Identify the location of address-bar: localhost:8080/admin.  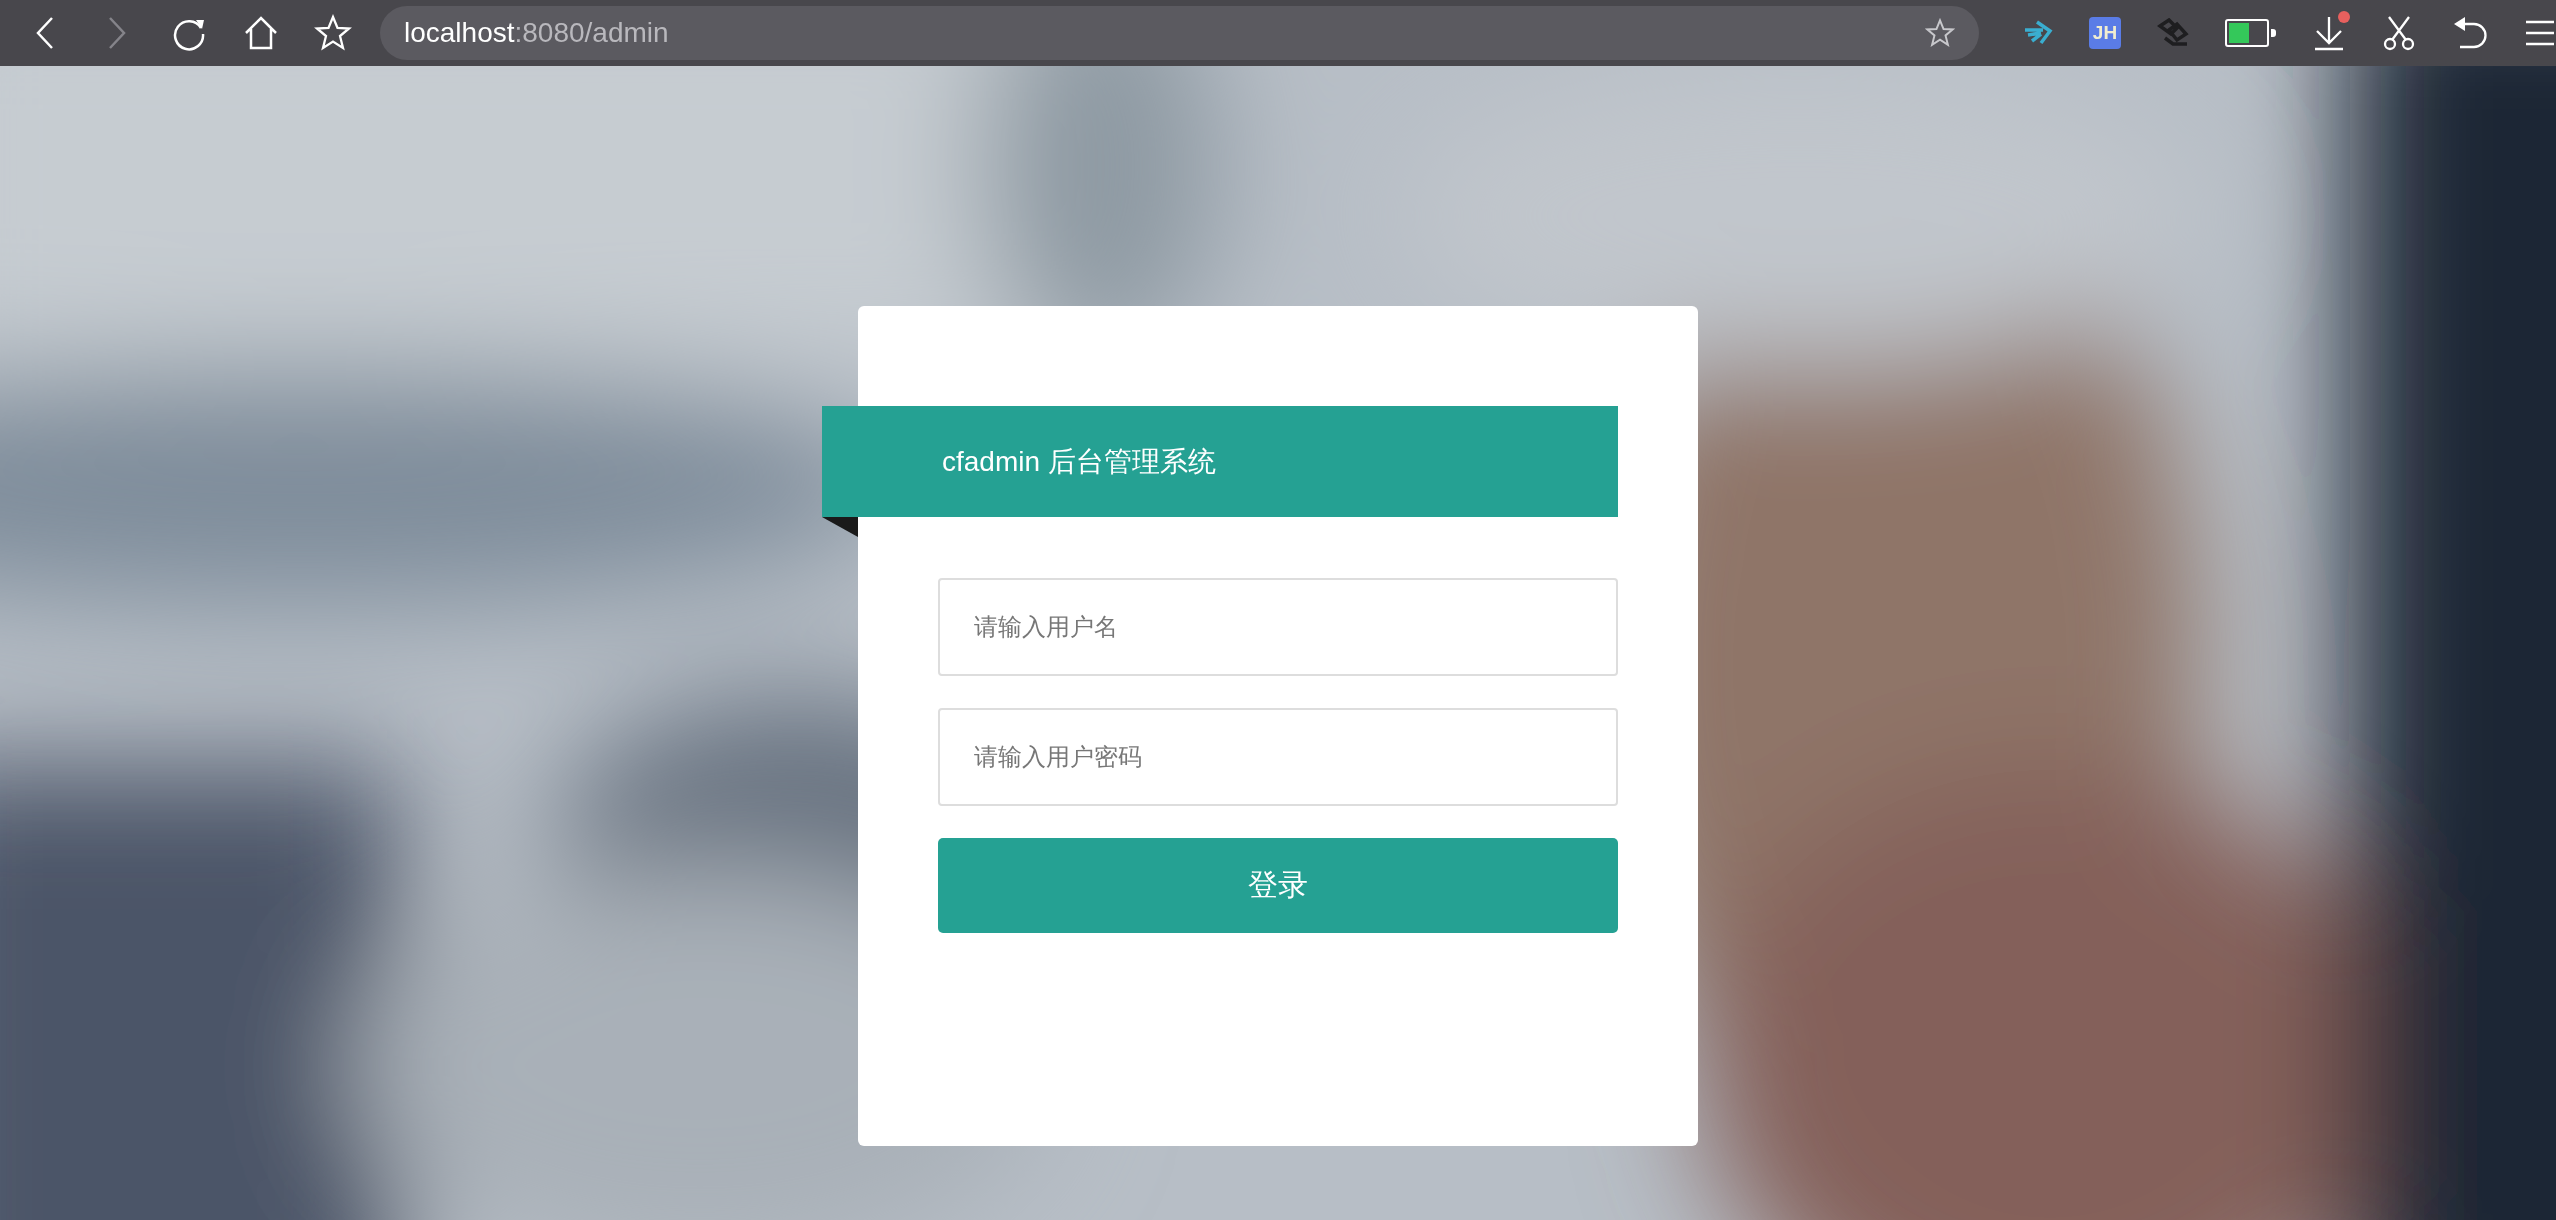
(1179, 33).